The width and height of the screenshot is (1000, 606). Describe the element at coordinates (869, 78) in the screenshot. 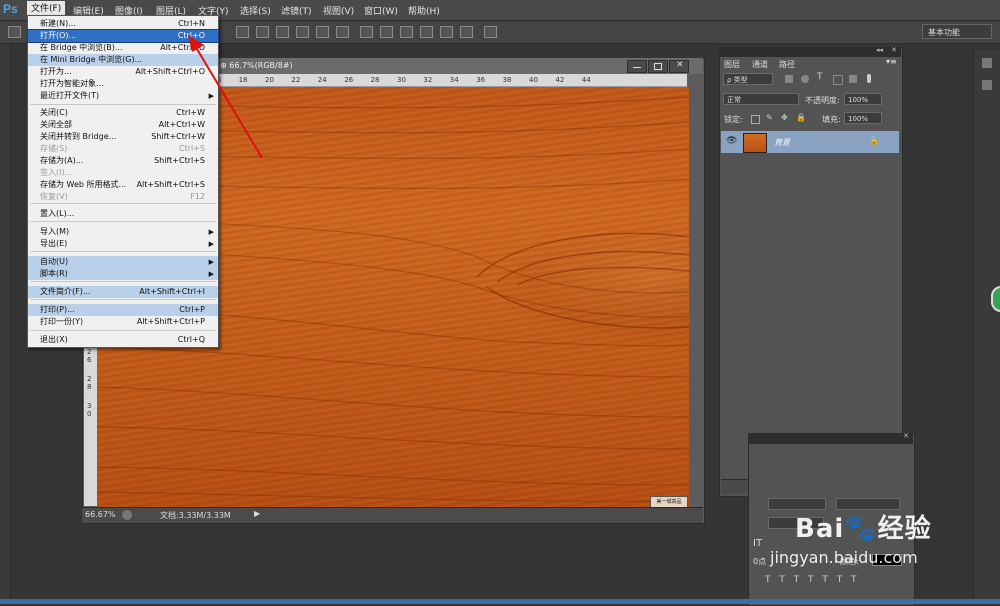

I see `filter-toggle-icon` at that location.